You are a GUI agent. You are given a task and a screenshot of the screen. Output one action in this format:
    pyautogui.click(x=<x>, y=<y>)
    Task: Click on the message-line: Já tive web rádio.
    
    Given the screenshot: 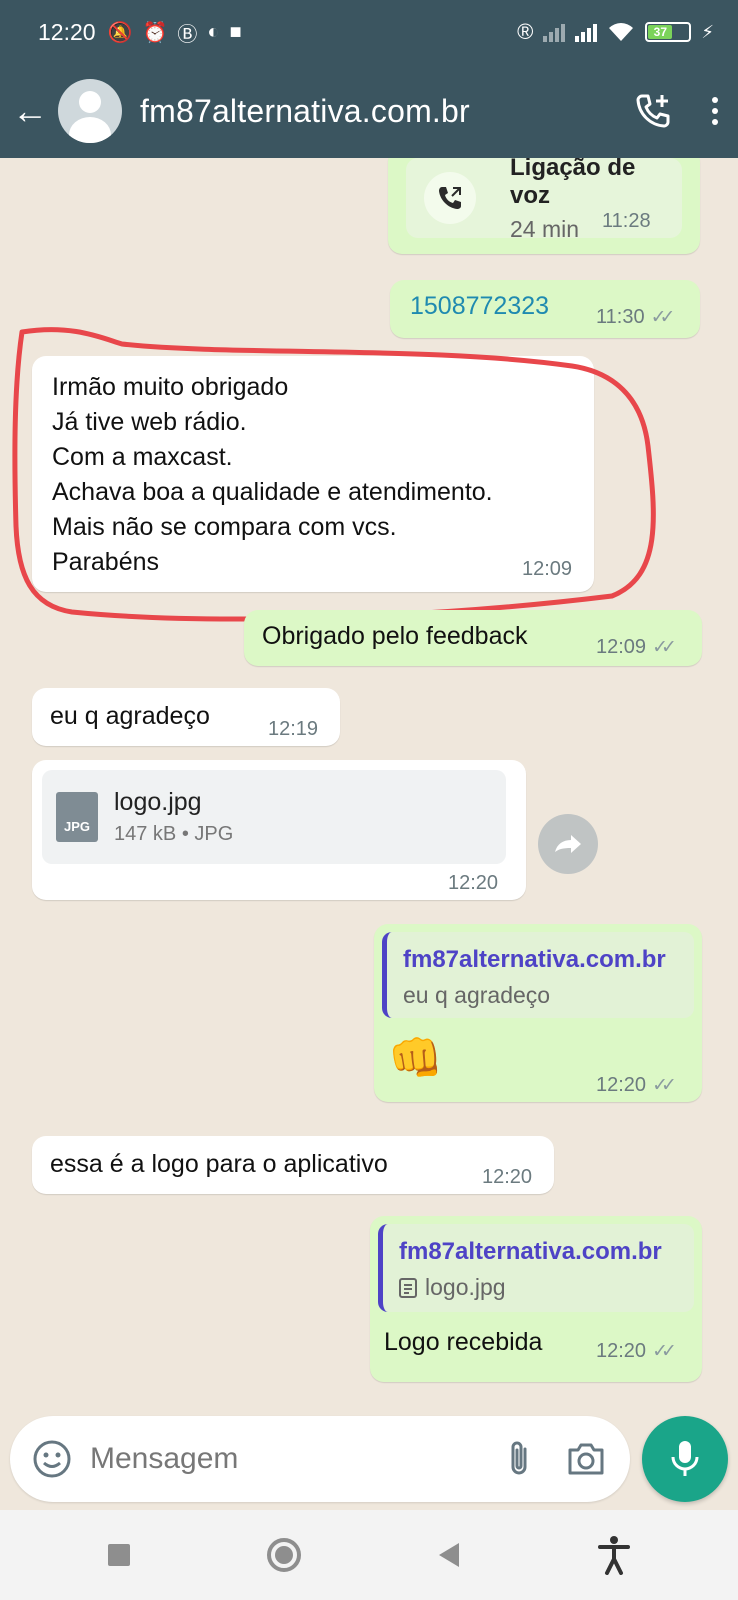 What is the action you would take?
    pyautogui.click(x=149, y=422)
    